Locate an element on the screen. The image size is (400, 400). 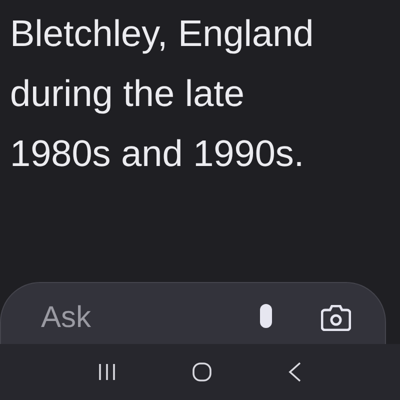
text-input: Ask is located at coordinates (127, 318).